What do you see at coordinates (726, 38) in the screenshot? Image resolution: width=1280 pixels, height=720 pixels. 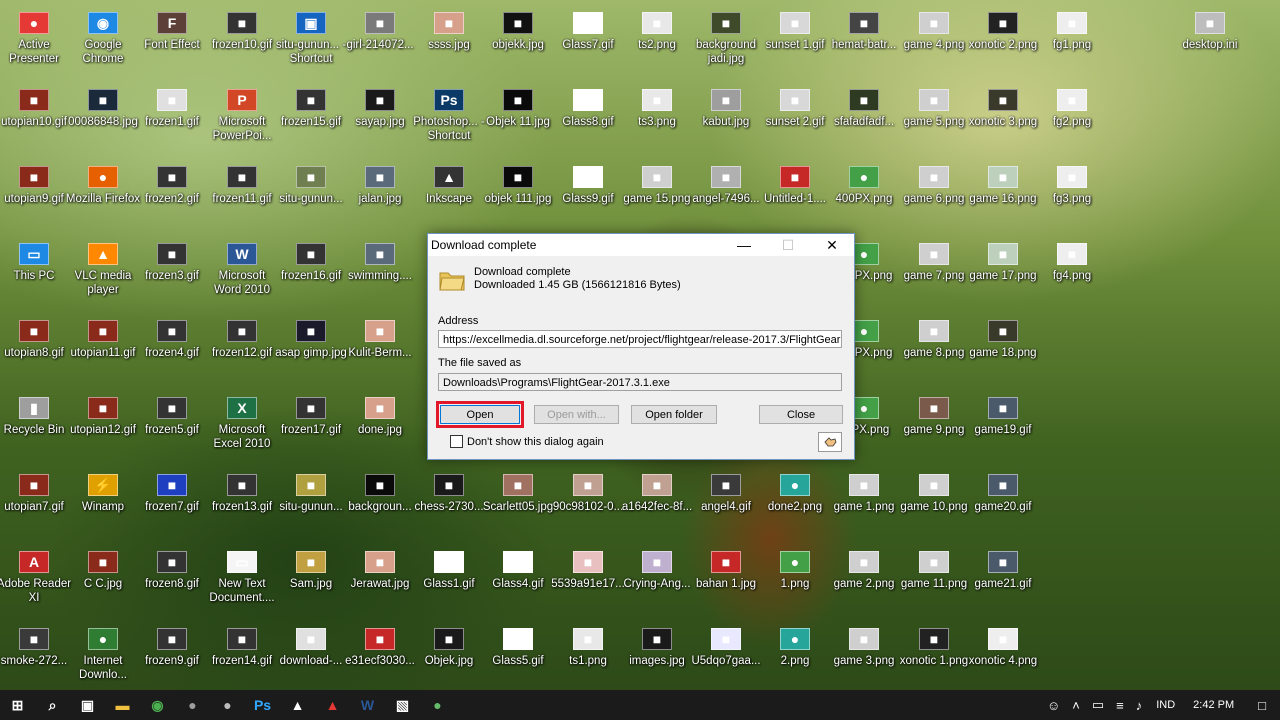 I see `desktop-icon: ■ background jadi.jpg` at bounding box center [726, 38].